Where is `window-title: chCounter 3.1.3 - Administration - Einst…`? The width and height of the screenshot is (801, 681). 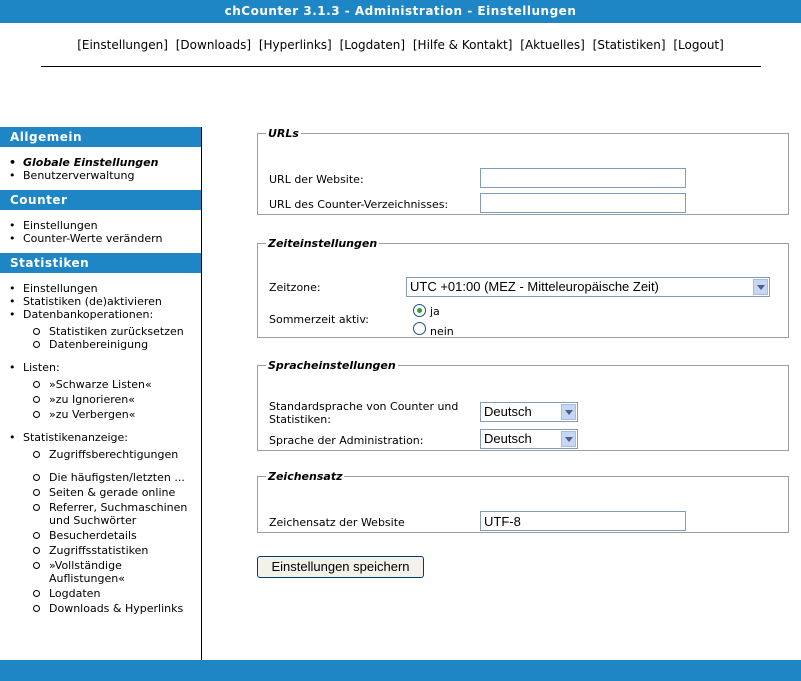 window-title: chCounter 3.1.3 - Administration - Einst… is located at coordinates (400, 11).